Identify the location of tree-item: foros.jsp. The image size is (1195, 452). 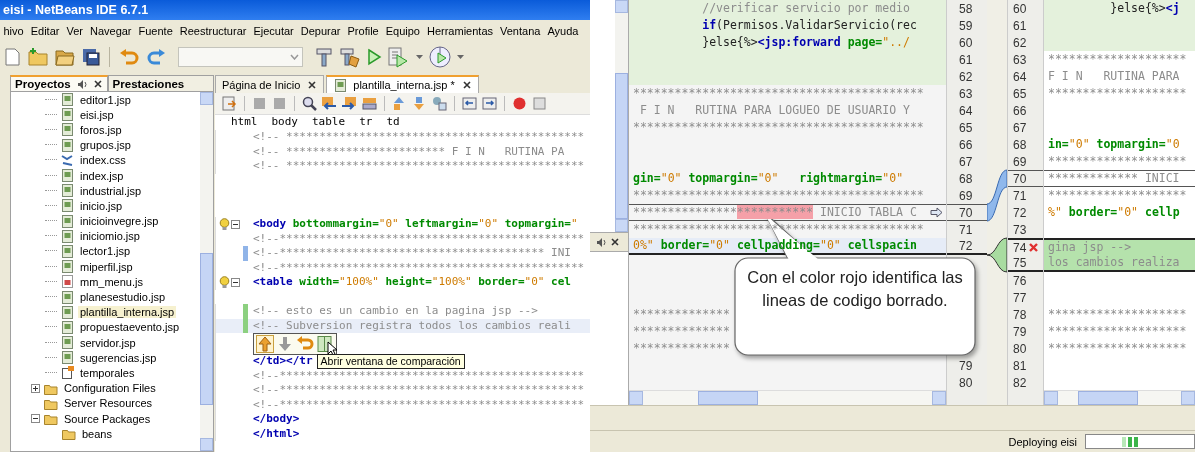
(101, 129).